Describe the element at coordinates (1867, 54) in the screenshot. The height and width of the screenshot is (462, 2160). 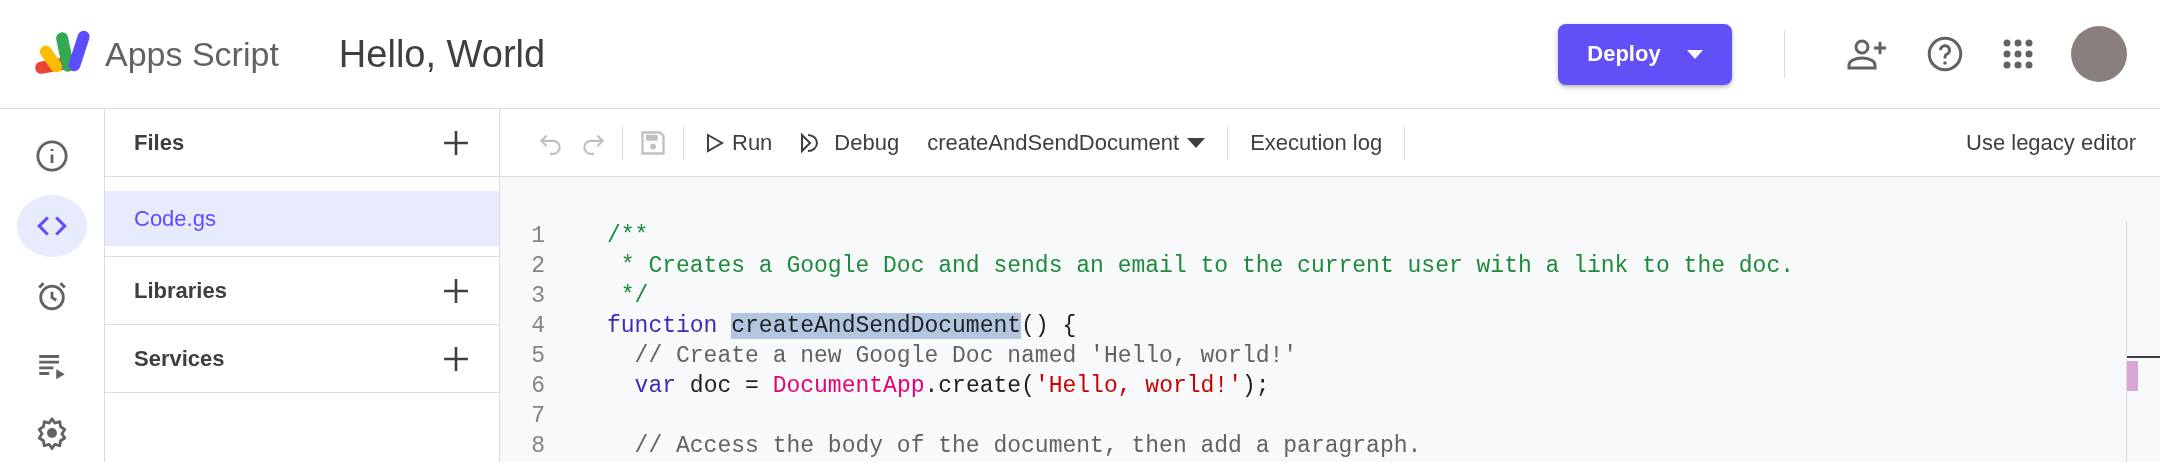
I see `add-person-icon` at that location.